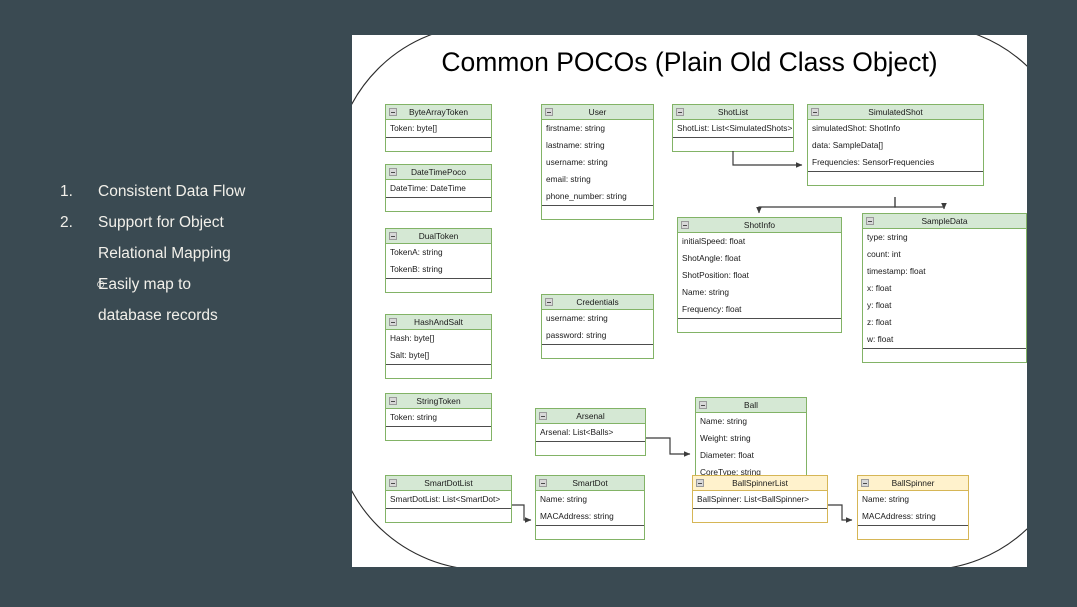 This screenshot has height=607, width=1077. I want to click on uml-class-header: SmartDot, so click(590, 483).